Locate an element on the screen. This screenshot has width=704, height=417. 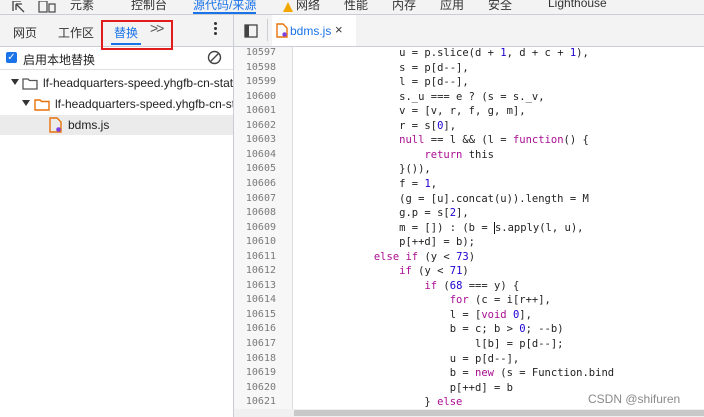
line-number: 10601 is located at coordinates (255, 110).